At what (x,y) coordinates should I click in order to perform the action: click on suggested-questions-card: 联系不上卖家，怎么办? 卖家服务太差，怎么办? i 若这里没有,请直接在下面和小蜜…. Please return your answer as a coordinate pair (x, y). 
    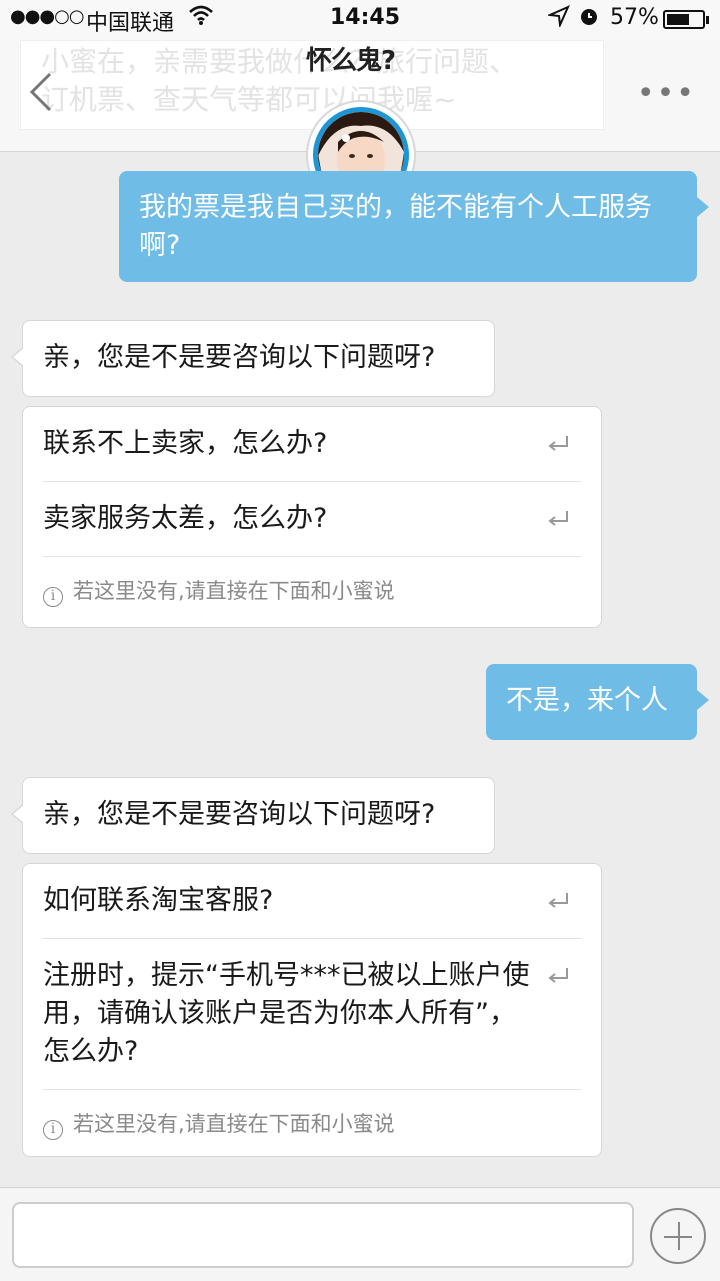
    Looking at the image, I should click on (312, 517).